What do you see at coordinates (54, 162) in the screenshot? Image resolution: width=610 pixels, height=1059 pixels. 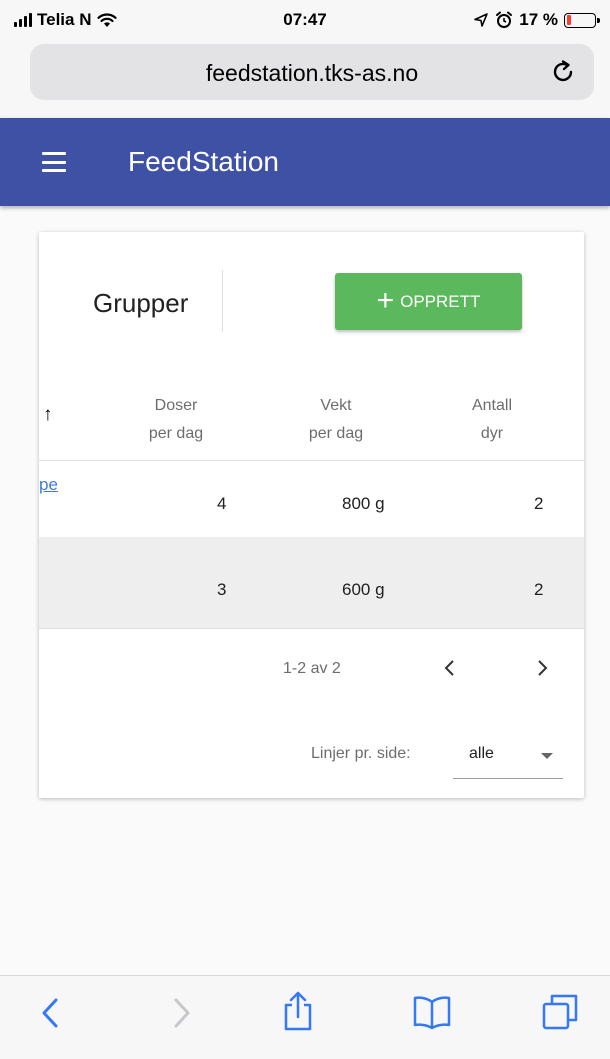 I see `menu-icon` at bounding box center [54, 162].